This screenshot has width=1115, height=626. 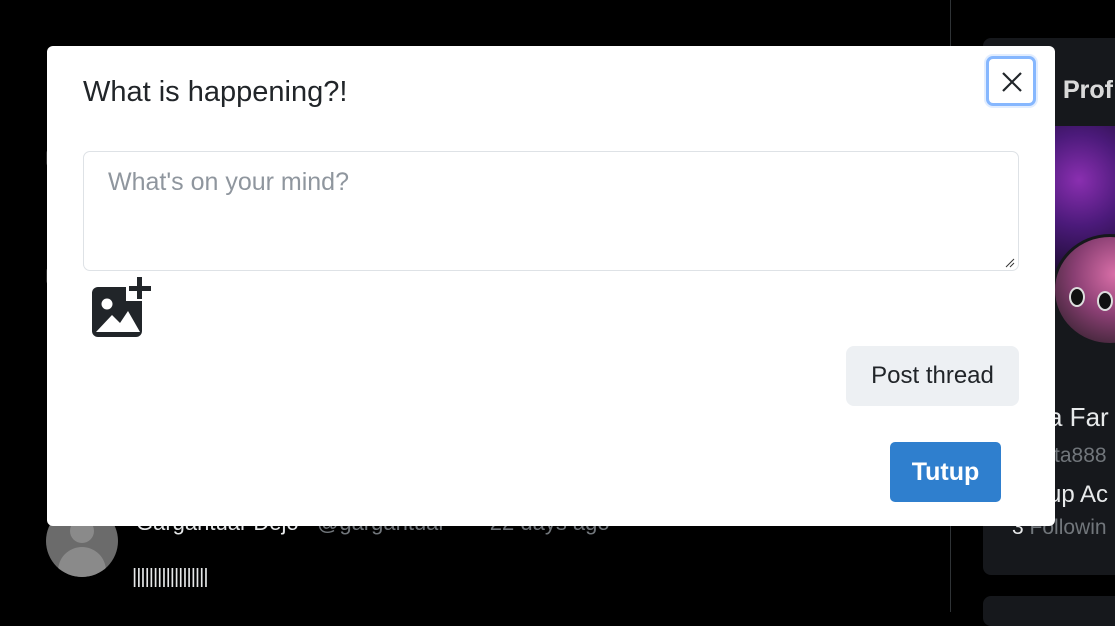 What do you see at coordinates (1049, 611) in the screenshot?
I see `secondary-card` at bounding box center [1049, 611].